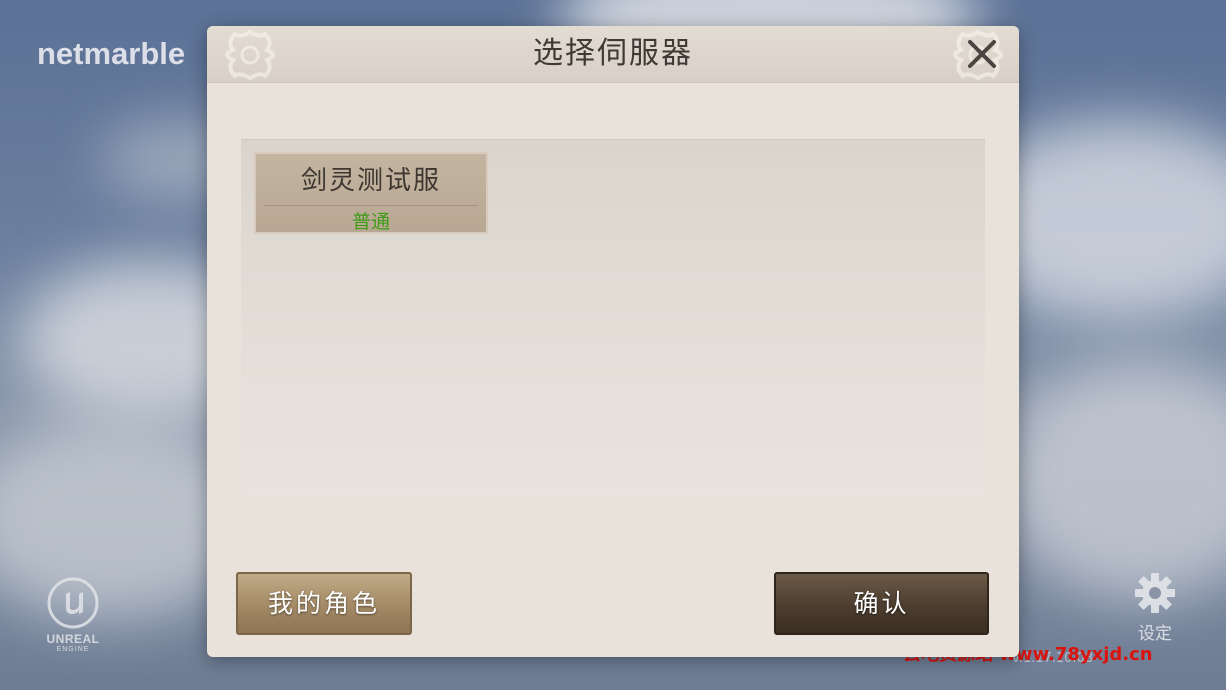  Describe the element at coordinates (73, 639) in the screenshot. I see `unreal-label: UNREAL` at that location.